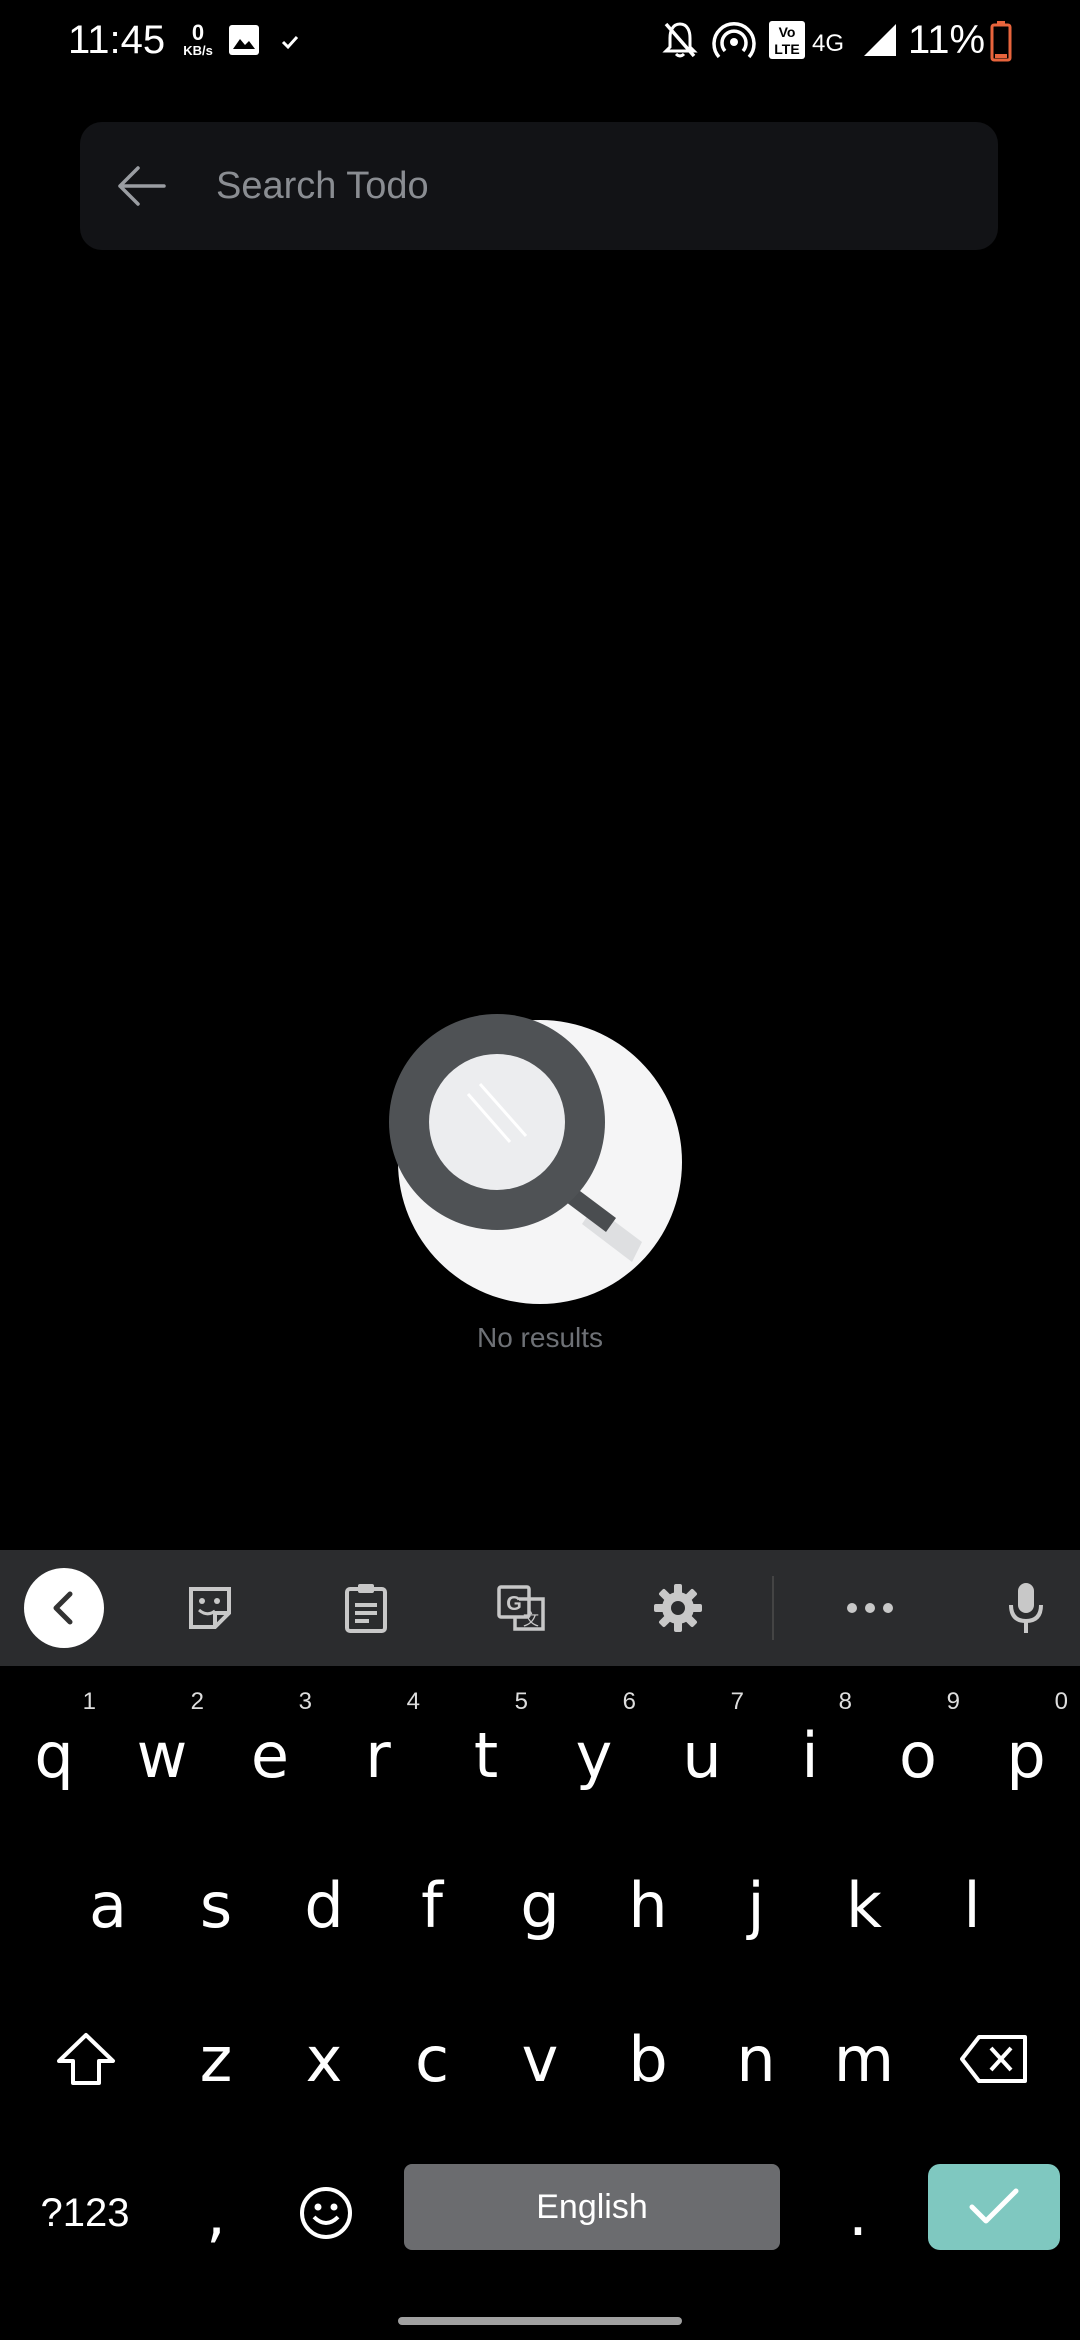 The height and width of the screenshot is (2340, 1080). I want to click on mic-icon, so click(1026, 1608).